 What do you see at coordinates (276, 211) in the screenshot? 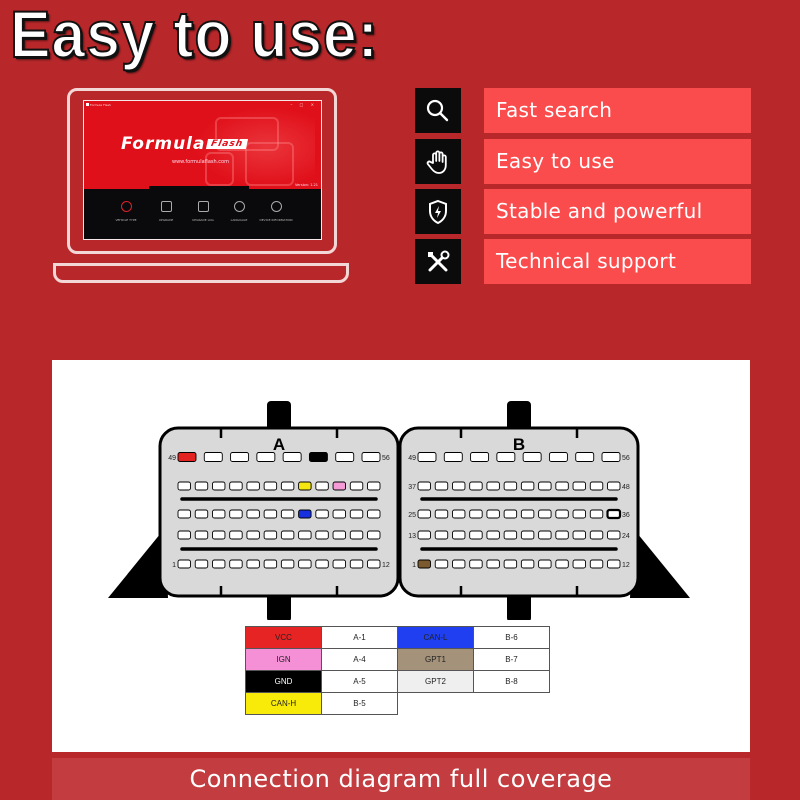
I see `dock-device-information: DEVICE INFORMATION` at bounding box center [276, 211].